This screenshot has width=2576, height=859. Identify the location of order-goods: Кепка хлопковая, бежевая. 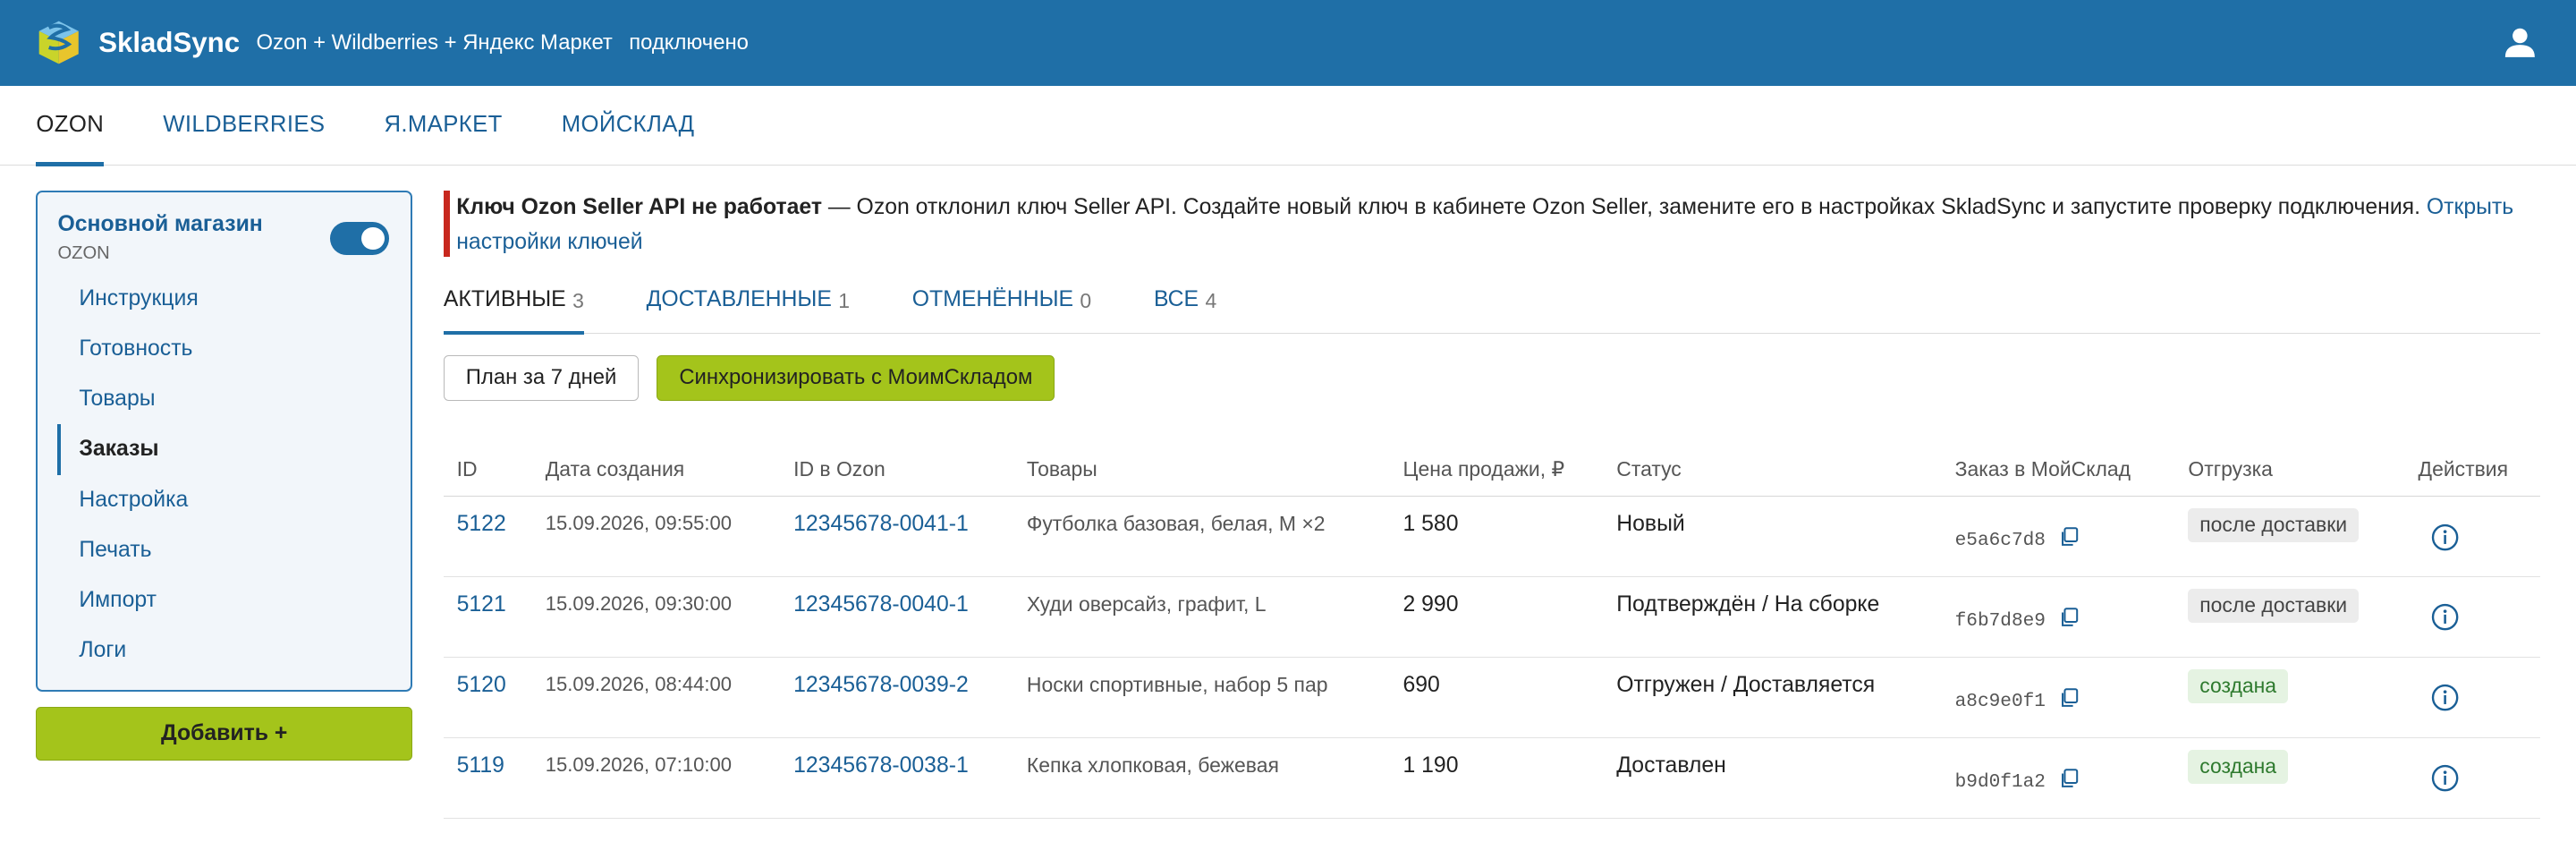
(1201, 778).